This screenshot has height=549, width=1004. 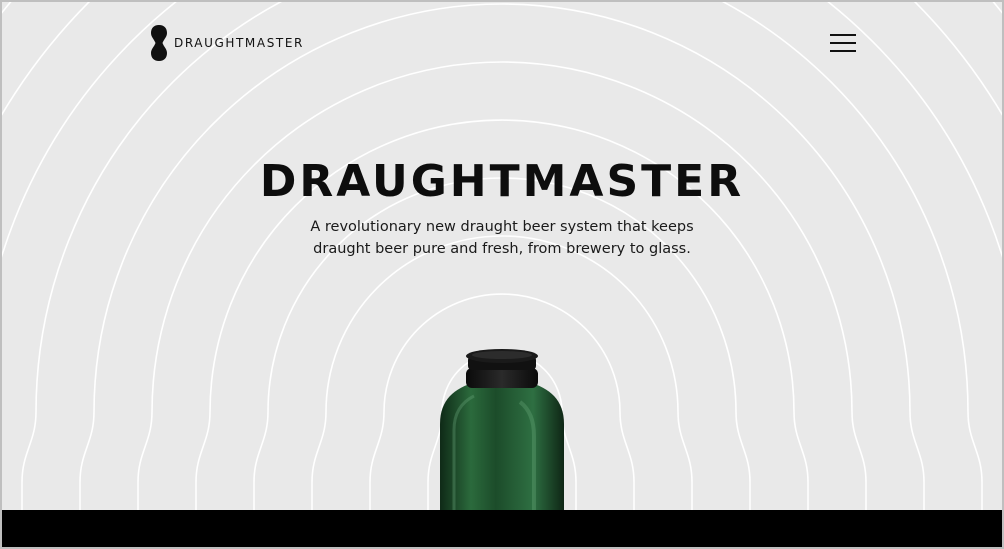 I want to click on brand-name: DRAUGHTMASTER, so click(x=239, y=43).